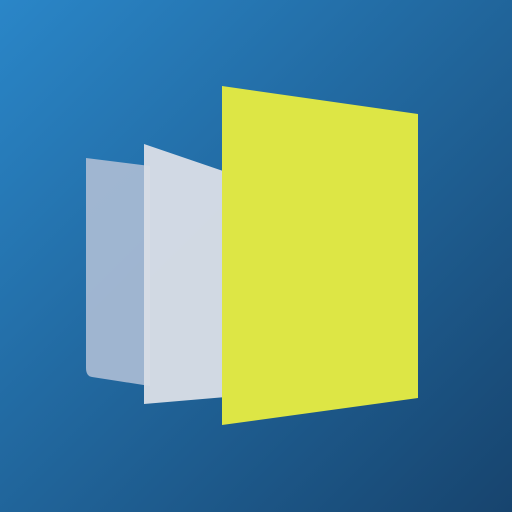  What do you see at coordinates (118, 272) in the screenshot?
I see `back-sheet` at bounding box center [118, 272].